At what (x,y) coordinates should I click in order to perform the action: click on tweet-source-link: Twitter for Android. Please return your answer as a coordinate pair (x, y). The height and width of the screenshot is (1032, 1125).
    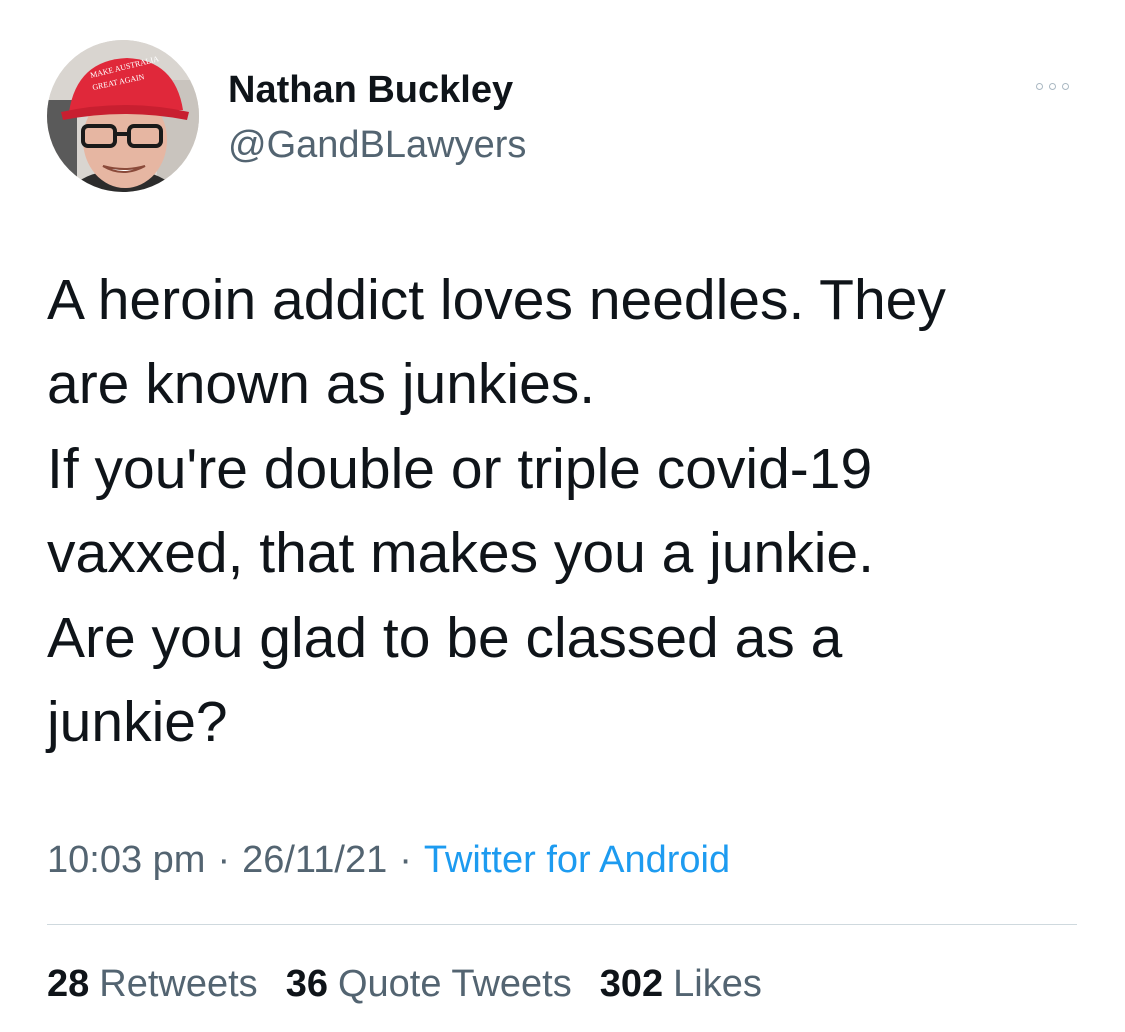
    Looking at the image, I should click on (577, 860).